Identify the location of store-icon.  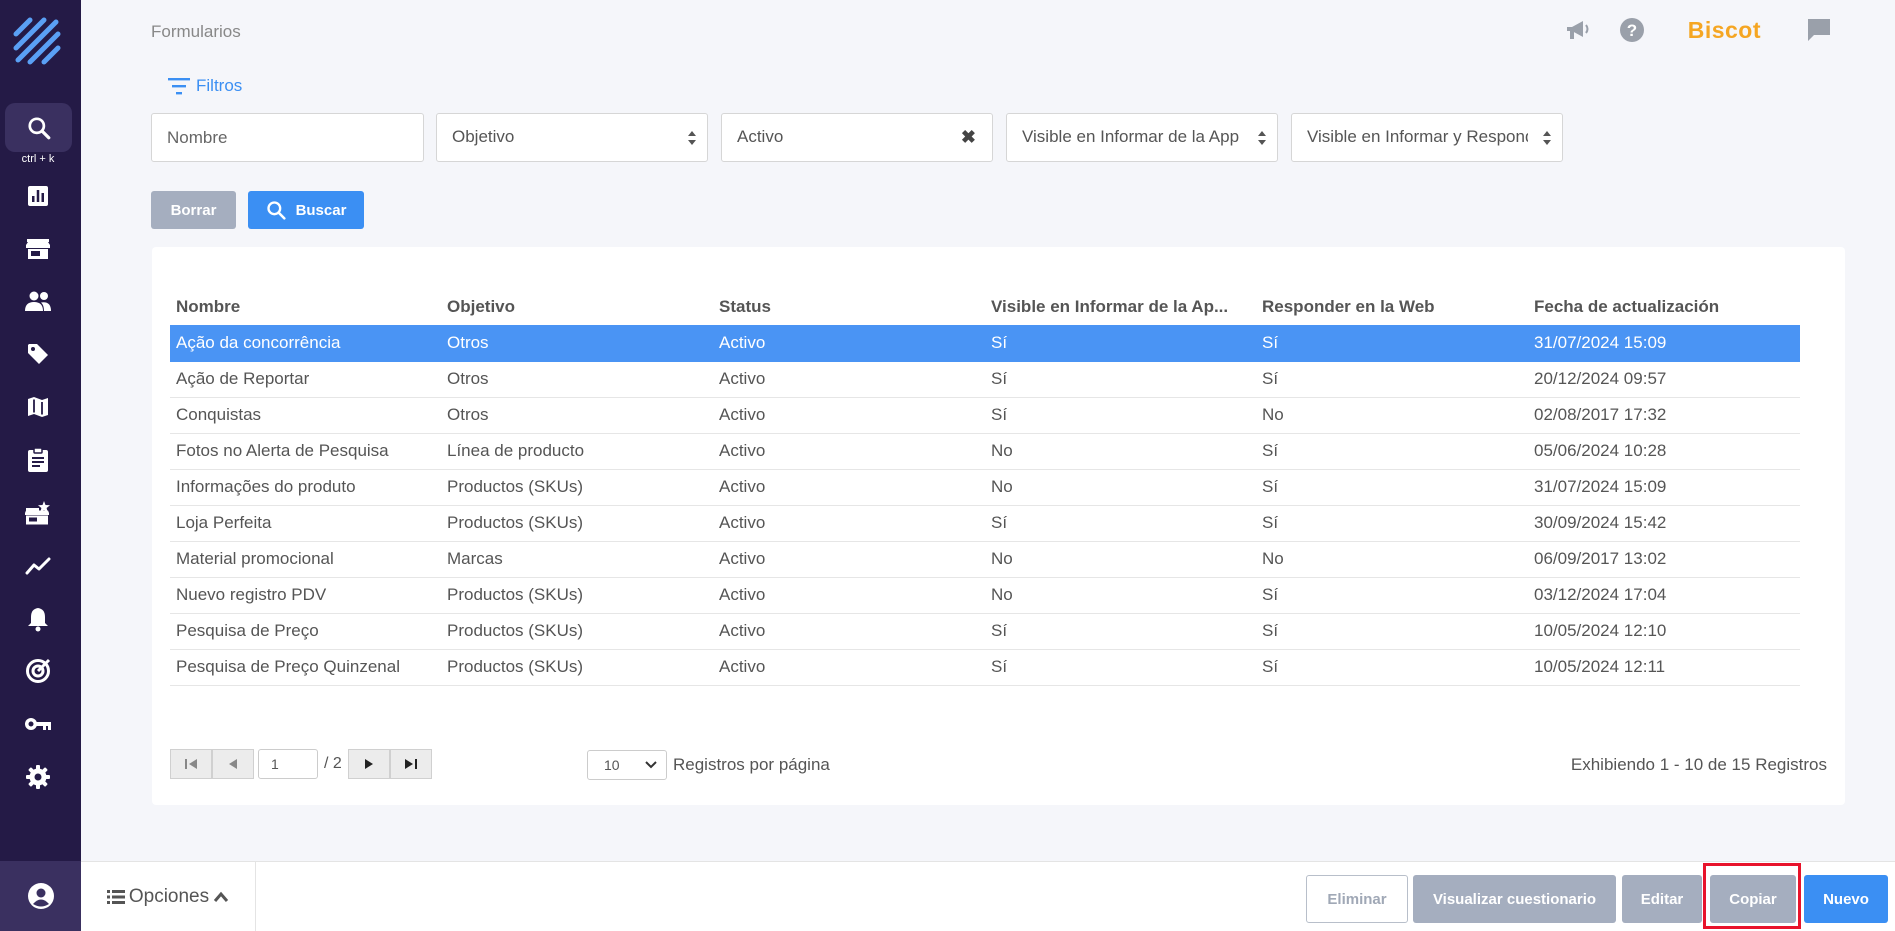
(38, 249).